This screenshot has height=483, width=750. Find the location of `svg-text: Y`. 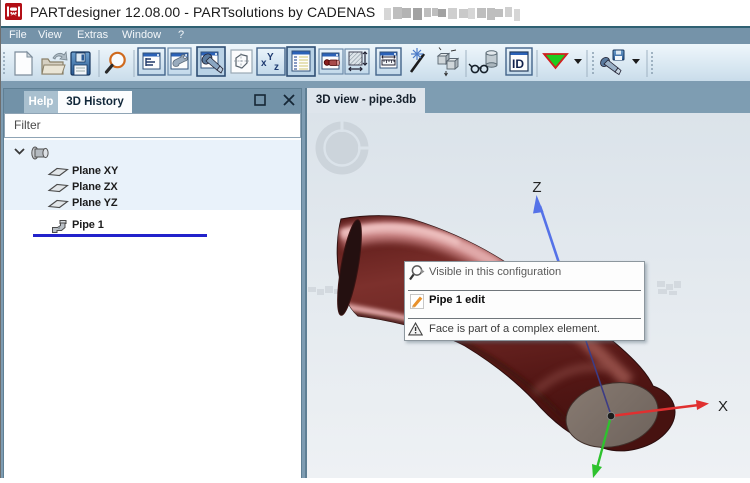

svg-text: Y is located at coordinates (270, 57).